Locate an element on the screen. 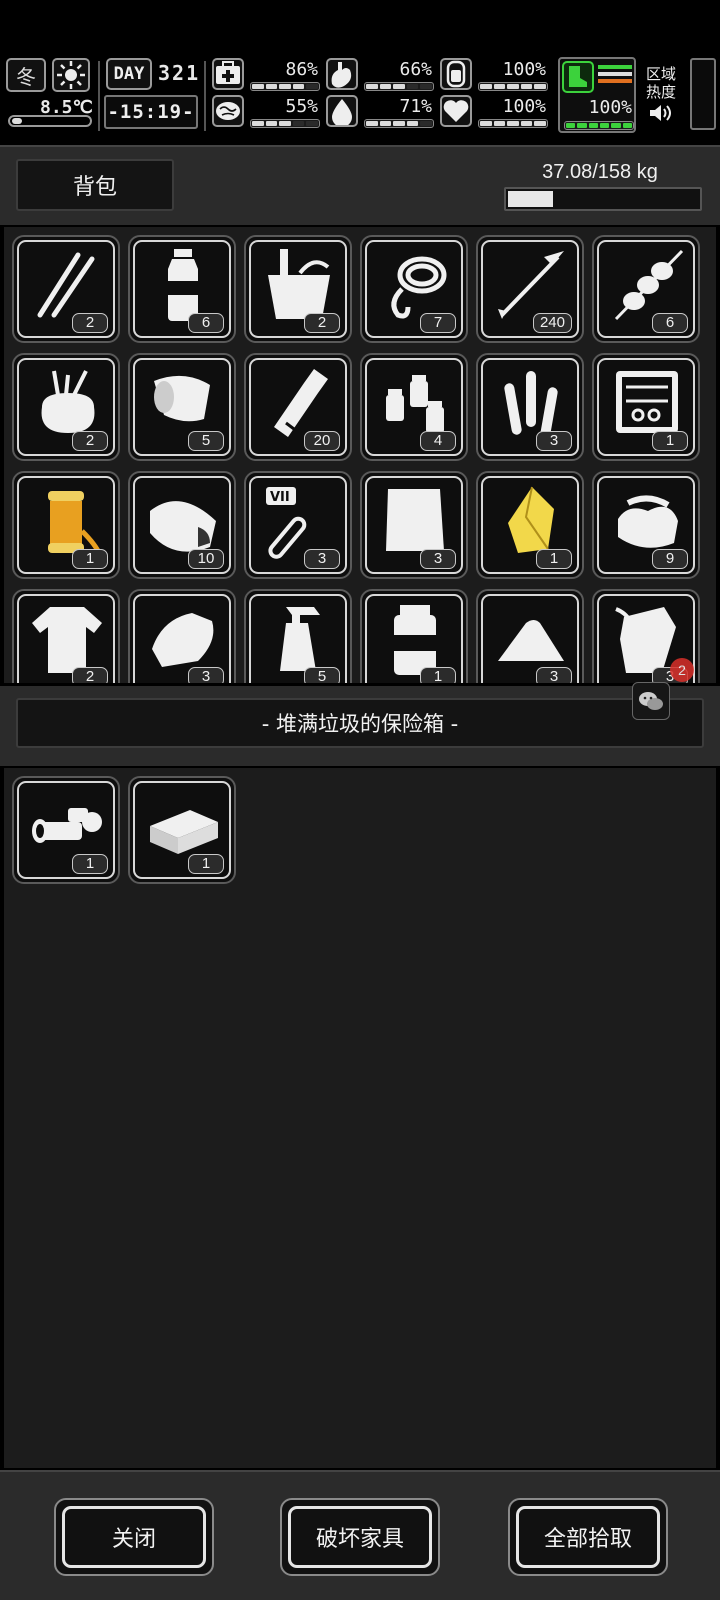  item-slot: 240 is located at coordinates (530, 289).